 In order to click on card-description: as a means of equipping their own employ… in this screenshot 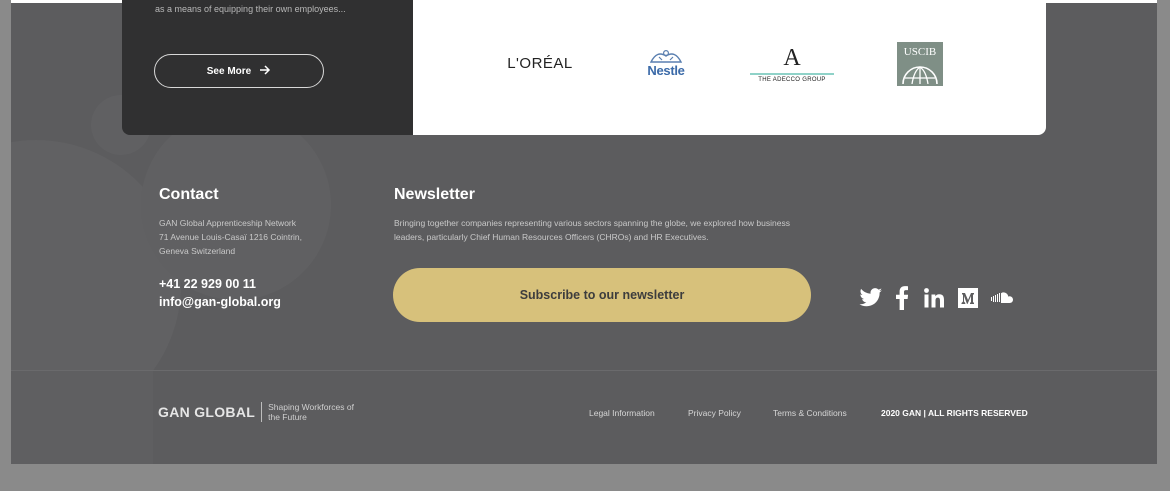, I will do `click(250, 9)`.